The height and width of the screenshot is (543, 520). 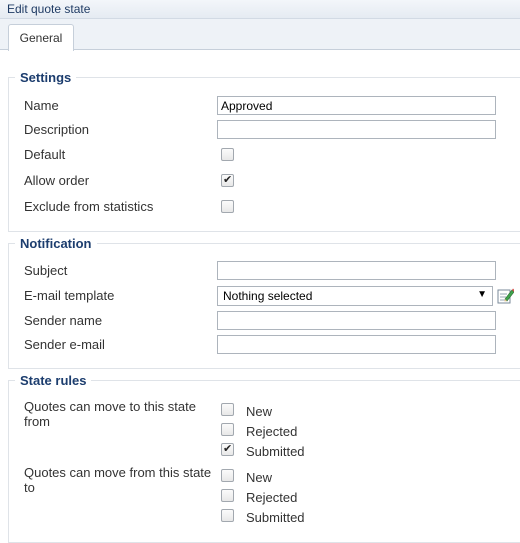 What do you see at coordinates (46, 77) in the screenshot?
I see `settings-legend: Settings` at bounding box center [46, 77].